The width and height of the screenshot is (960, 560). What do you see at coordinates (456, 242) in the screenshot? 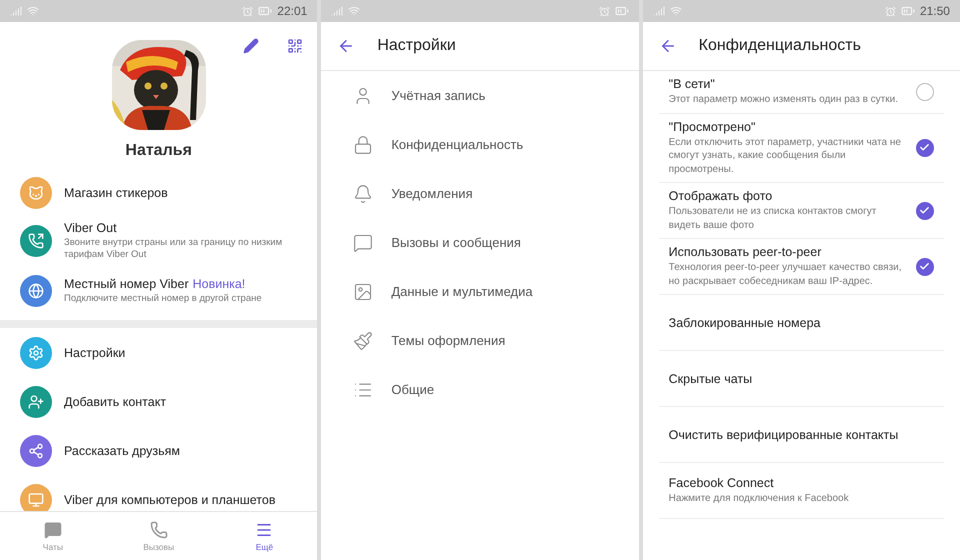
I see `settings-item: Вызовы и сообщения` at bounding box center [456, 242].